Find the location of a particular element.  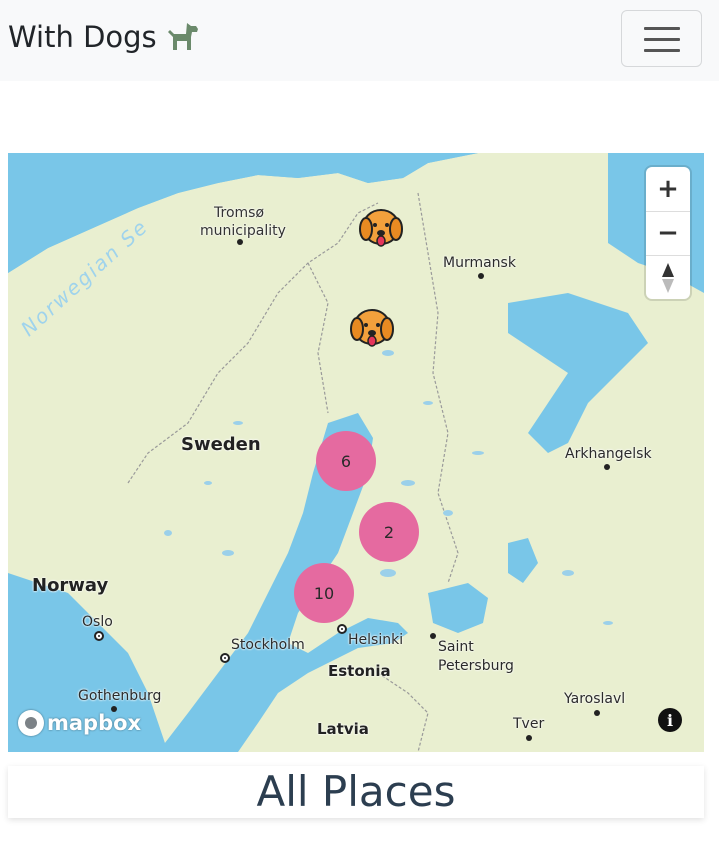

info-icon: i is located at coordinates (670, 720).